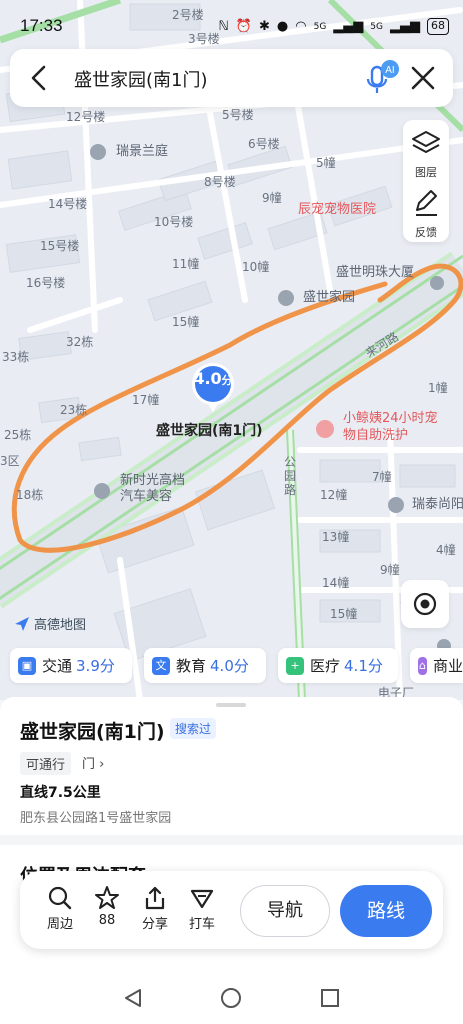  Describe the element at coordinates (231, 705) in the screenshot. I see `drag-handle` at that location.